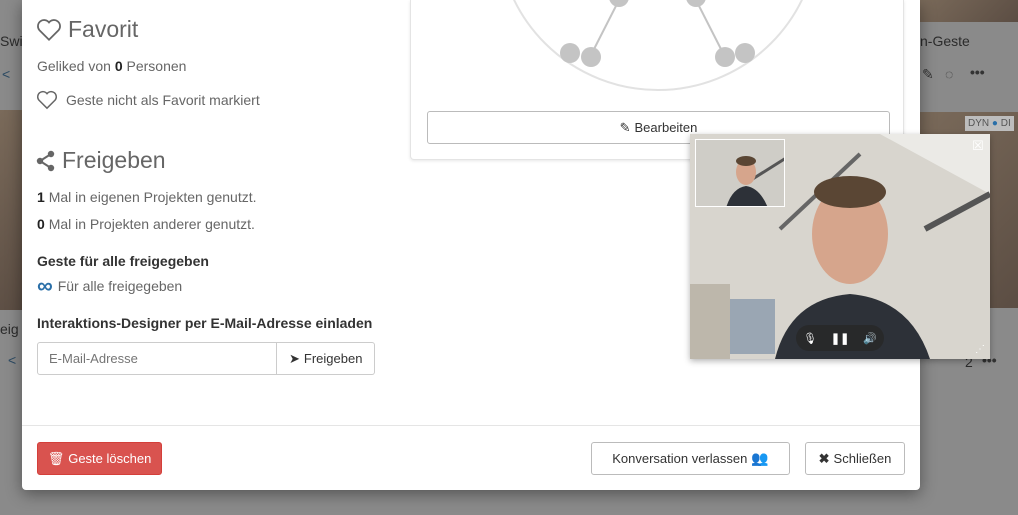 The height and width of the screenshot is (515, 1018). What do you see at coordinates (56, 458) in the screenshot?
I see `trash-icon: 🗑` at bounding box center [56, 458].